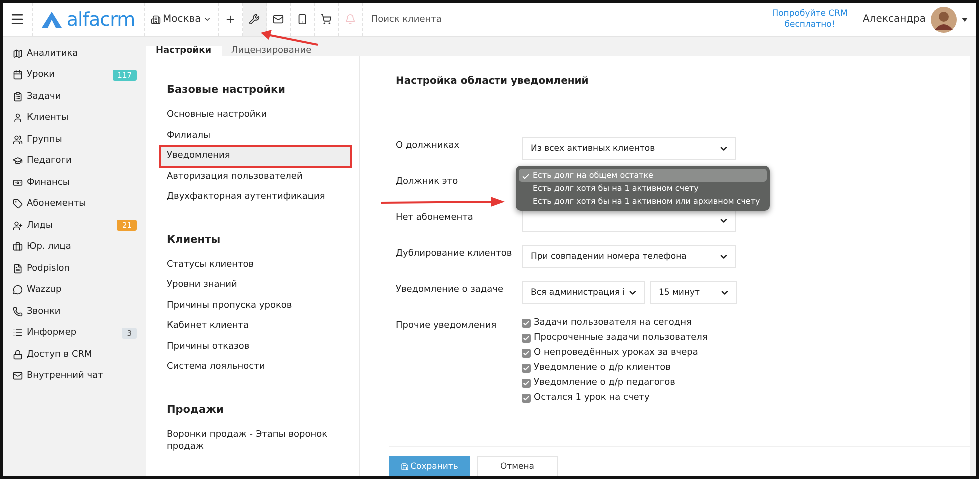 The width and height of the screenshot is (979, 479). Describe the element at coordinates (616, 353) in the screenshot. I see `checkbox-label: О непроведённых уроках за вчера` at that location.